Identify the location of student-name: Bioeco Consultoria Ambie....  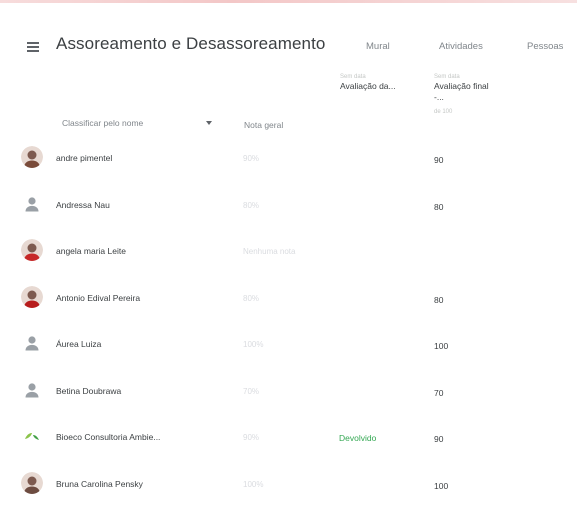
(108, 437).